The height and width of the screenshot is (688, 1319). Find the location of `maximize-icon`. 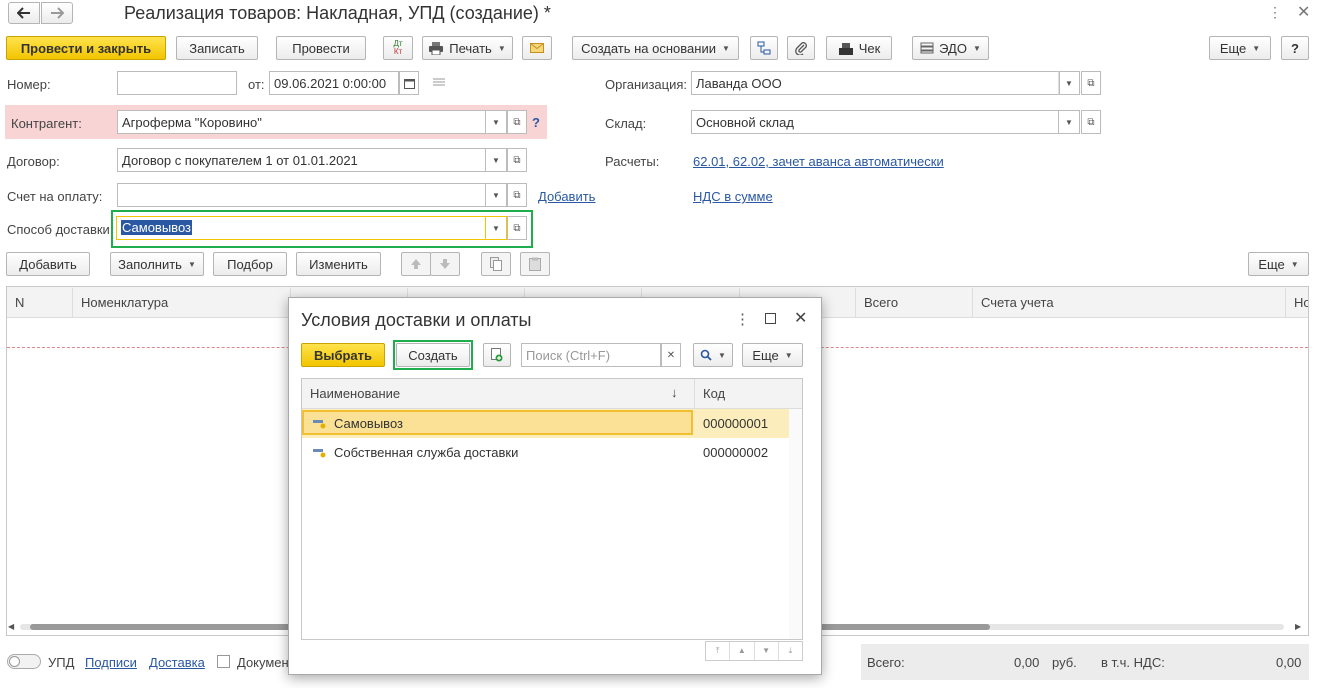

maximize-icon is located at coordinates (770, 318).